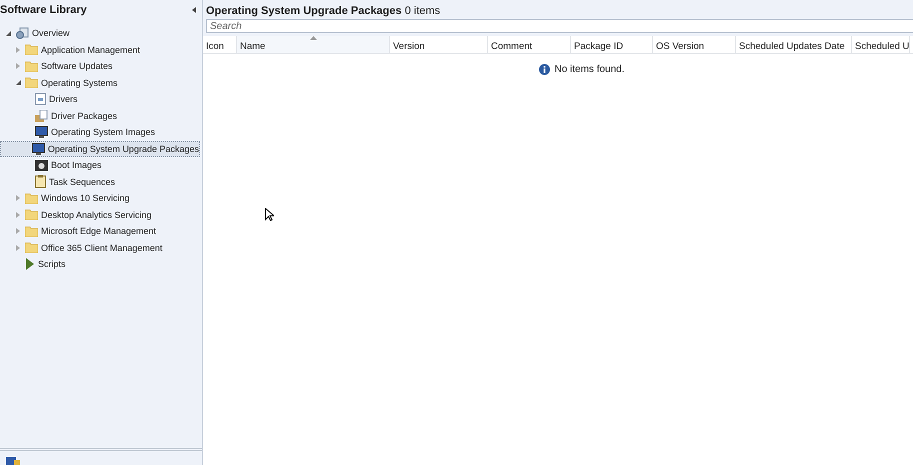 This screenshot has height=465, width=913. What do you see at coordinates (589, 69) in the screenshot?
I see `empty-message: No items found.` at bounding box center [589, 69].